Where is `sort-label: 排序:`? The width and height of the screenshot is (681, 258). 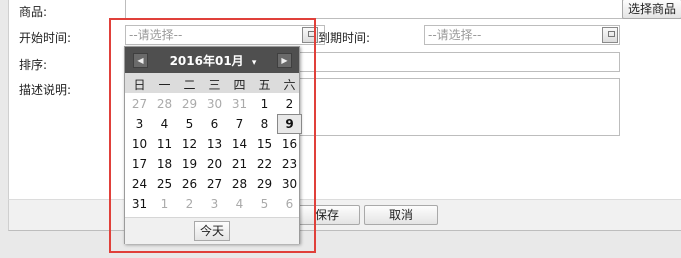 sort-label: 排序: is located at coordinates (33, 65).